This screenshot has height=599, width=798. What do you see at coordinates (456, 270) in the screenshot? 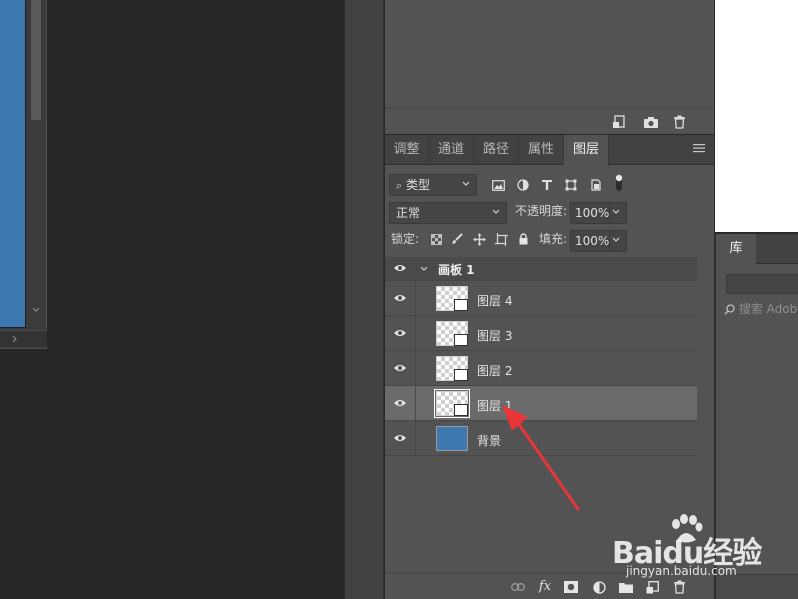
I see `group-name: 画板 1` at bounding box center [456, 270].